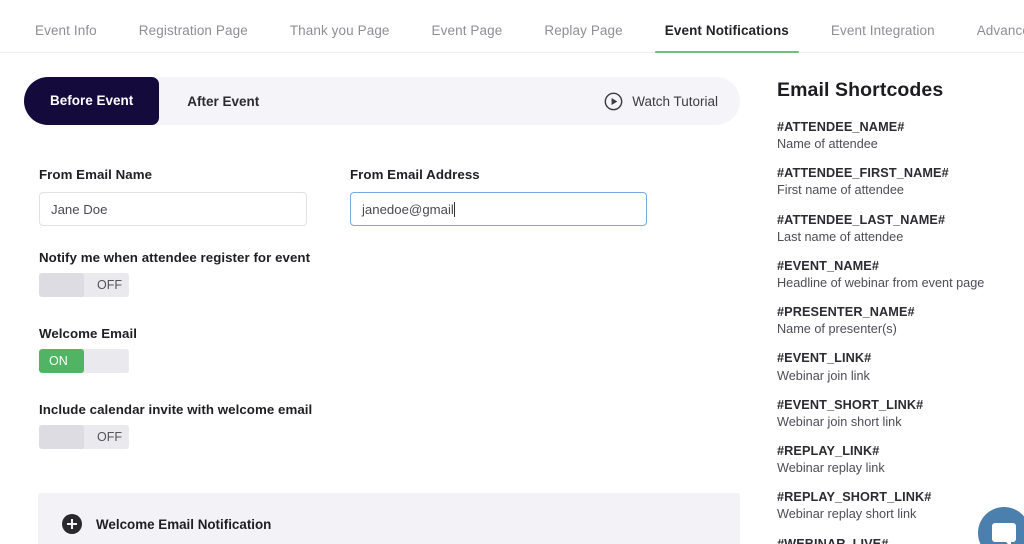  I want to click on shortcode-description: Name of attendee, so click(827, 144).